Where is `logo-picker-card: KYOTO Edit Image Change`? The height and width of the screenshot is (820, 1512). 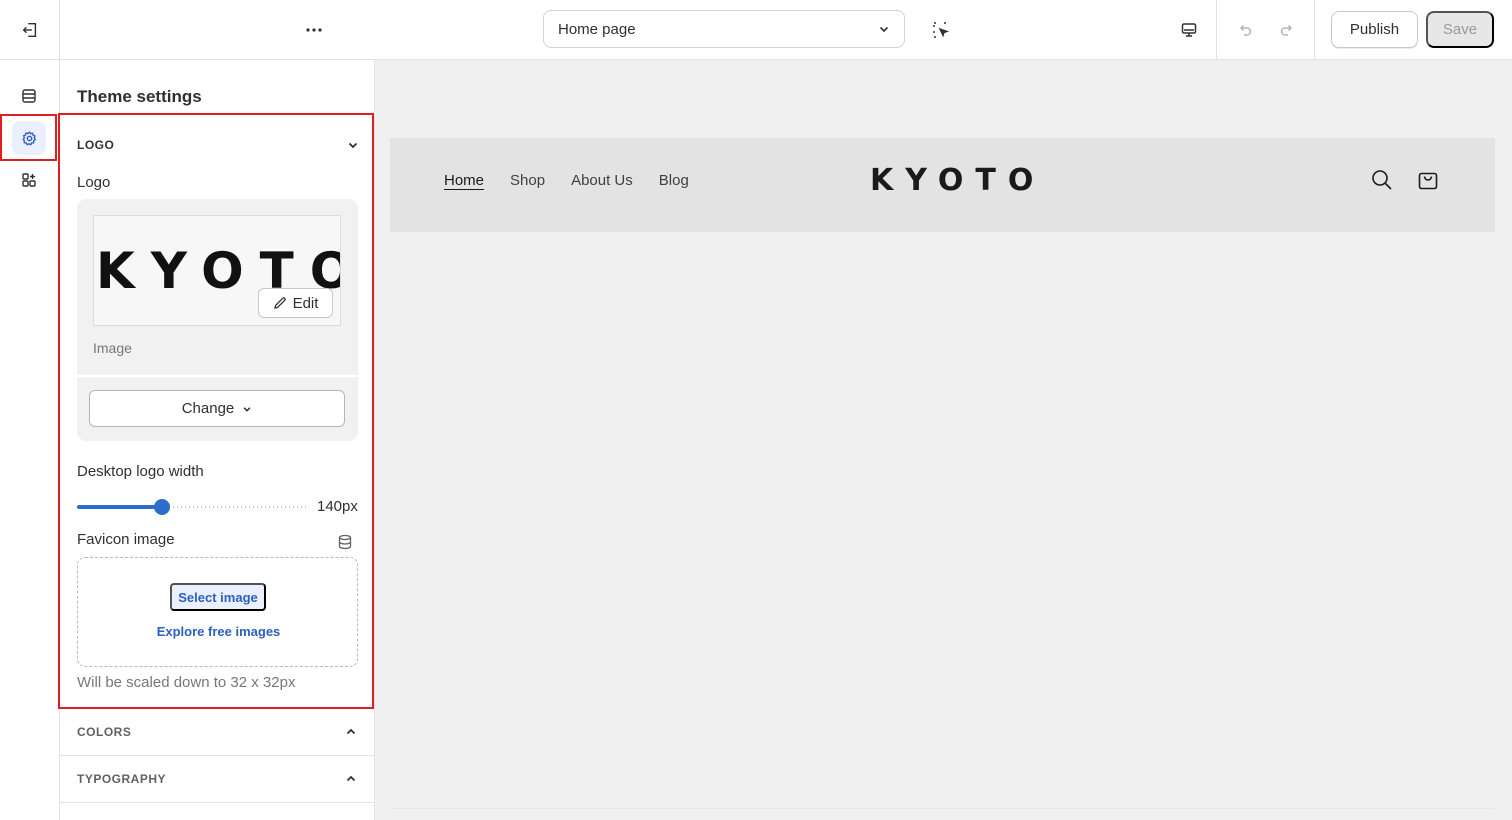
logo-picker-card: KYOTO Edit Image Change is located at coordinates (217, 320).